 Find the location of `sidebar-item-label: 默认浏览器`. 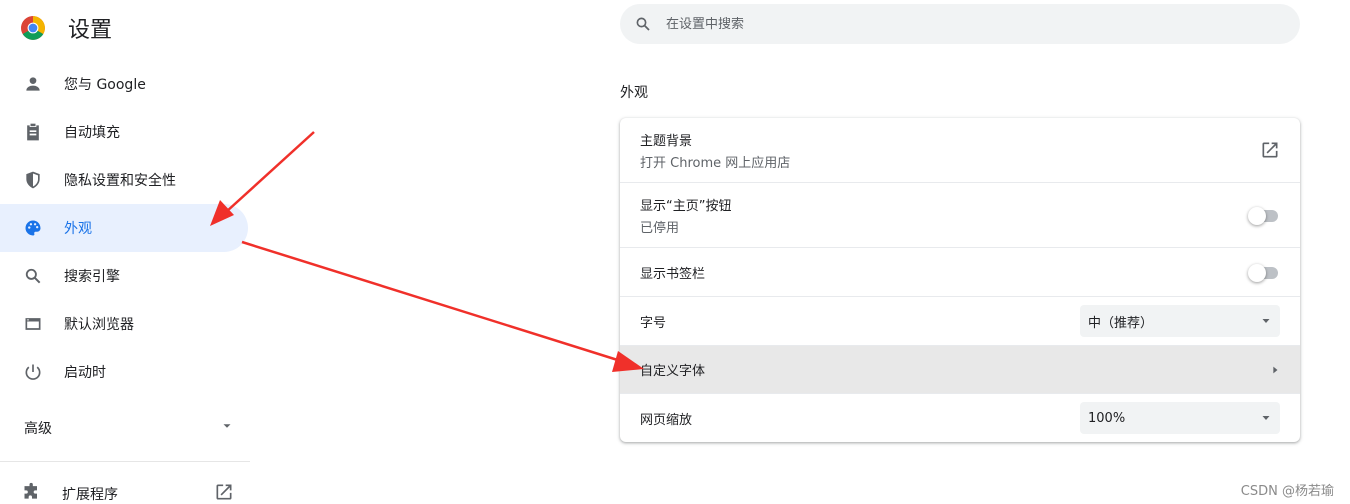

sidebar-item-label: 默认浏览器 is located at coordinates (99, 325).